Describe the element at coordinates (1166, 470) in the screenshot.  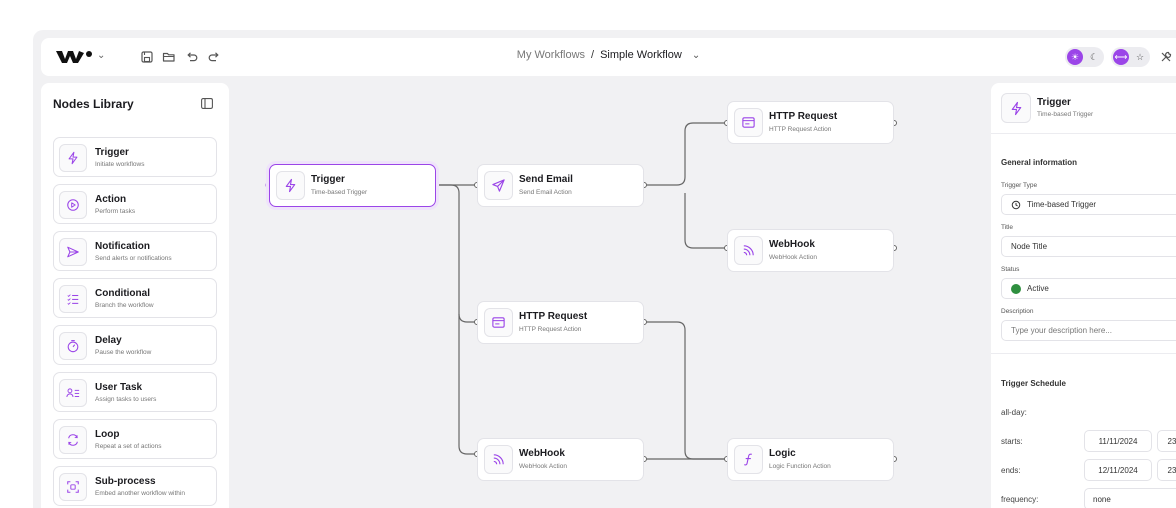
I see `ends-time-input: 23` at that location.